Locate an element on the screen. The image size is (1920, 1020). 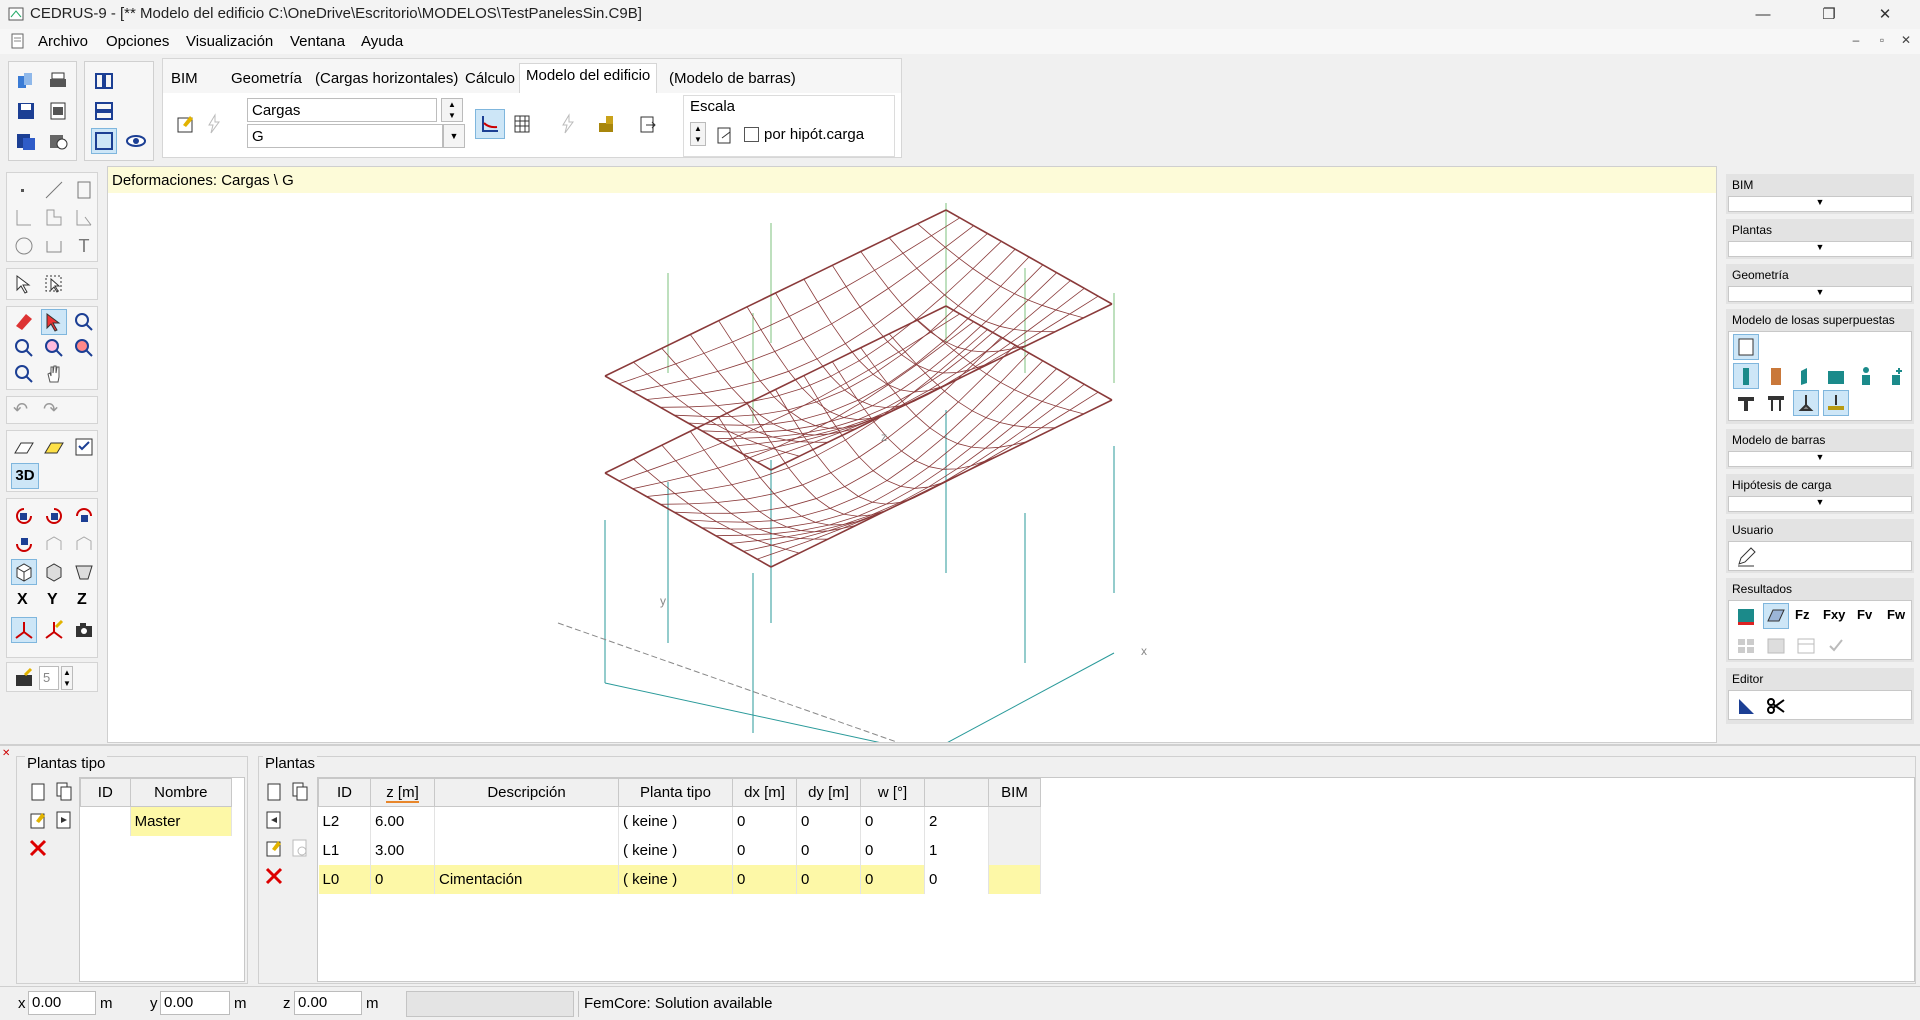
new-plantatipo-icon is located at coordinates (38, 792).